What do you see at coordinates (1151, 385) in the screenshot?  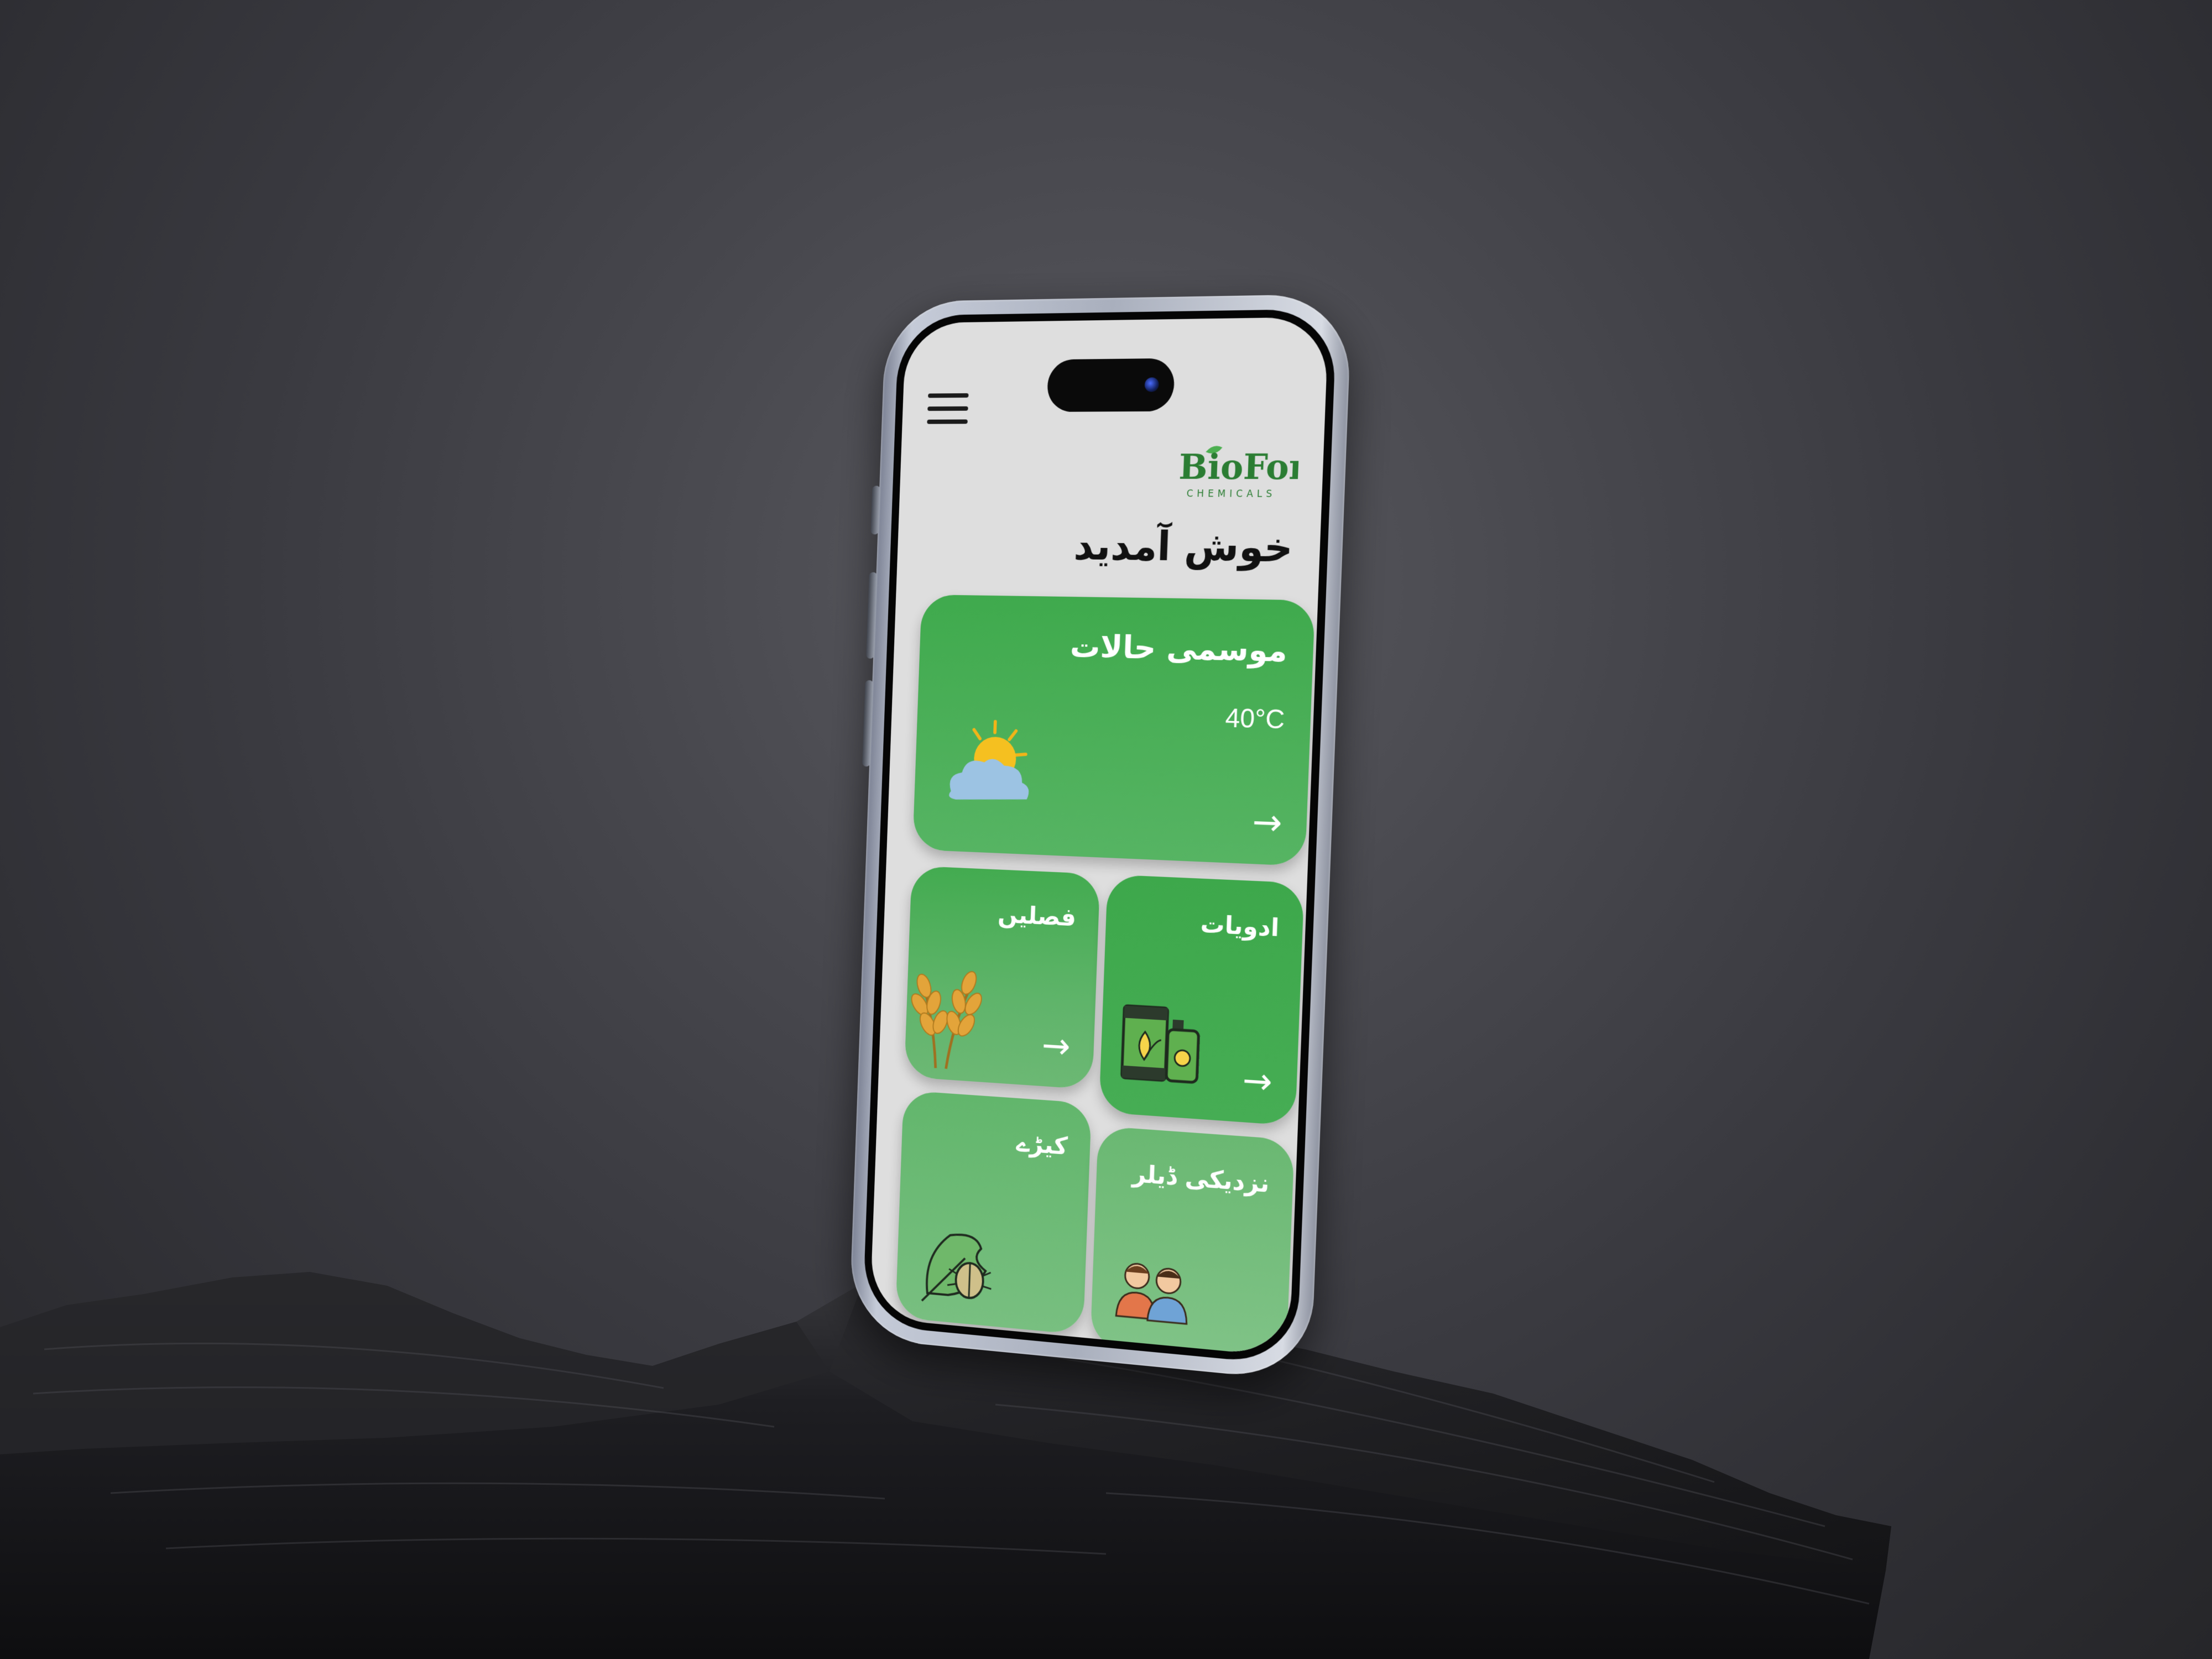 I see `front-camera-icon` at bounding box center [1151, 385].